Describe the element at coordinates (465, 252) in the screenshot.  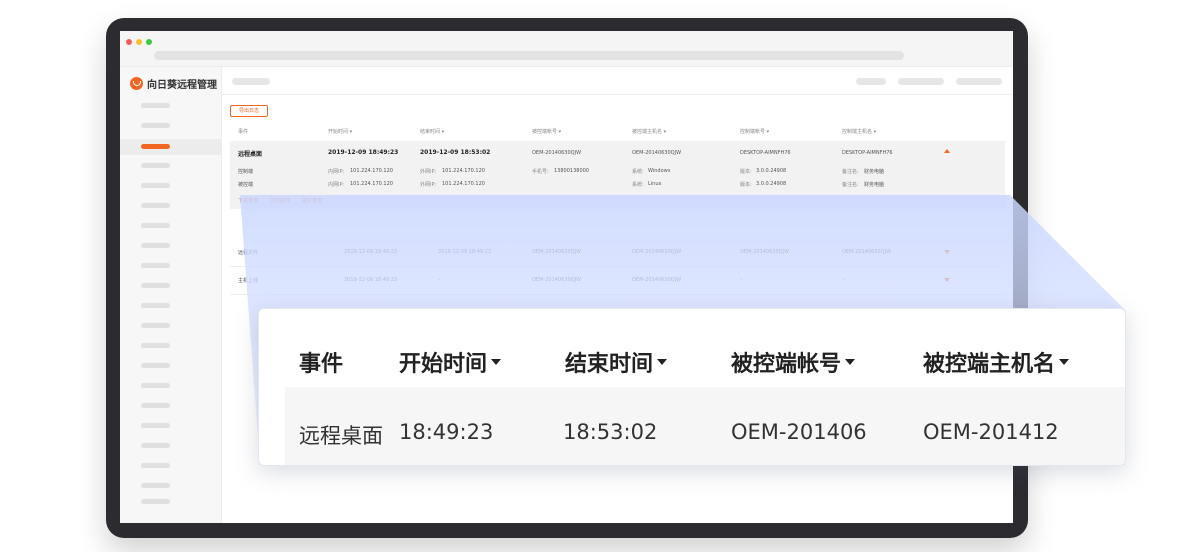
I see `end-time-cell: 2019-12-09 18:49:23` at that location.